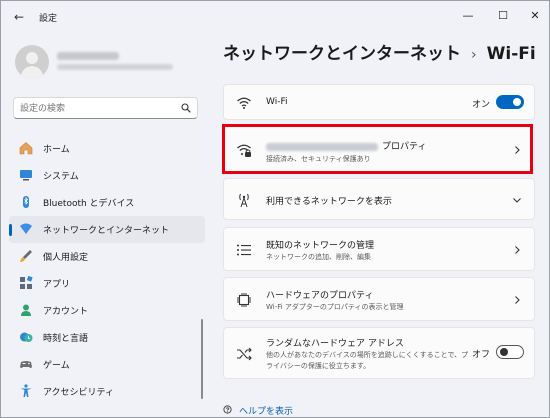 This screenshot has height=418, width=550. Describe the element at coordinates (335, 307) in the screenshot. I see `hardware-properties-subtitle: Wi-Fi アダプターのプロパティの表示と管理` at that location.